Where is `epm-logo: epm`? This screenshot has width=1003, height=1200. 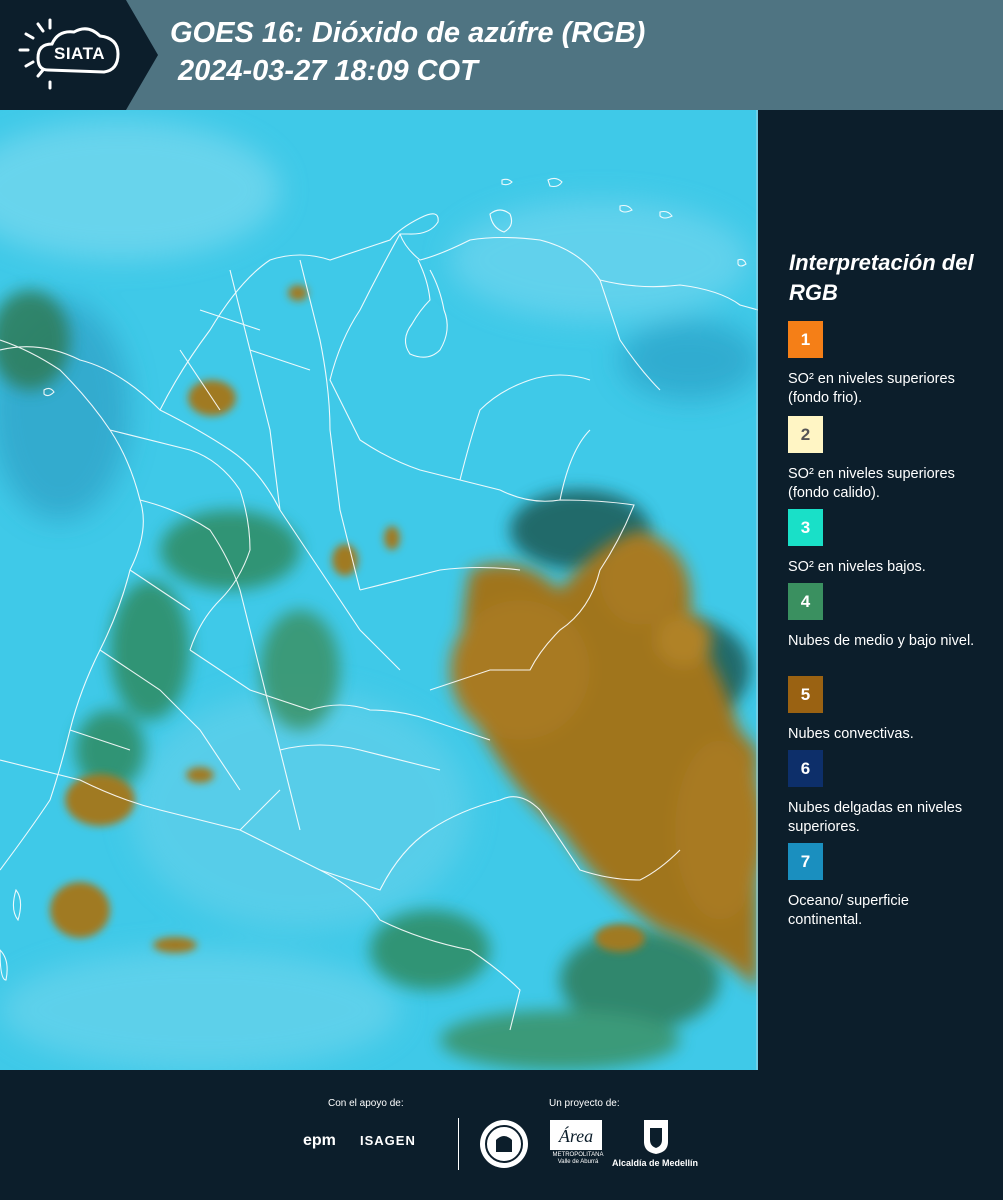
epm-logo: epm is located at coordinates (319, 1140).